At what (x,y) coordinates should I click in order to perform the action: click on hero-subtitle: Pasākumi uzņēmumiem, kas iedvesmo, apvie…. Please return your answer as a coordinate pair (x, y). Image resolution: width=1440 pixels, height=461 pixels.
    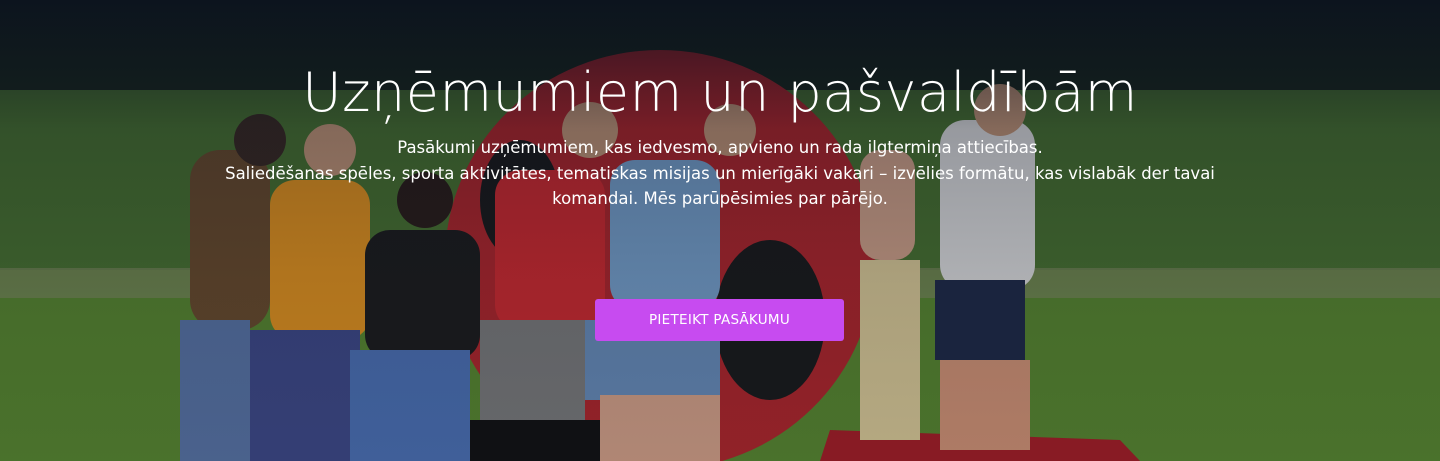
    Looking at the image, I should click on (720, 173).